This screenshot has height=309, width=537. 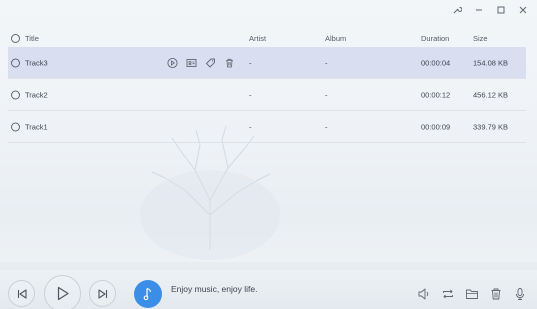 I want to click on microphone-icon, so click(x=520, y=294).